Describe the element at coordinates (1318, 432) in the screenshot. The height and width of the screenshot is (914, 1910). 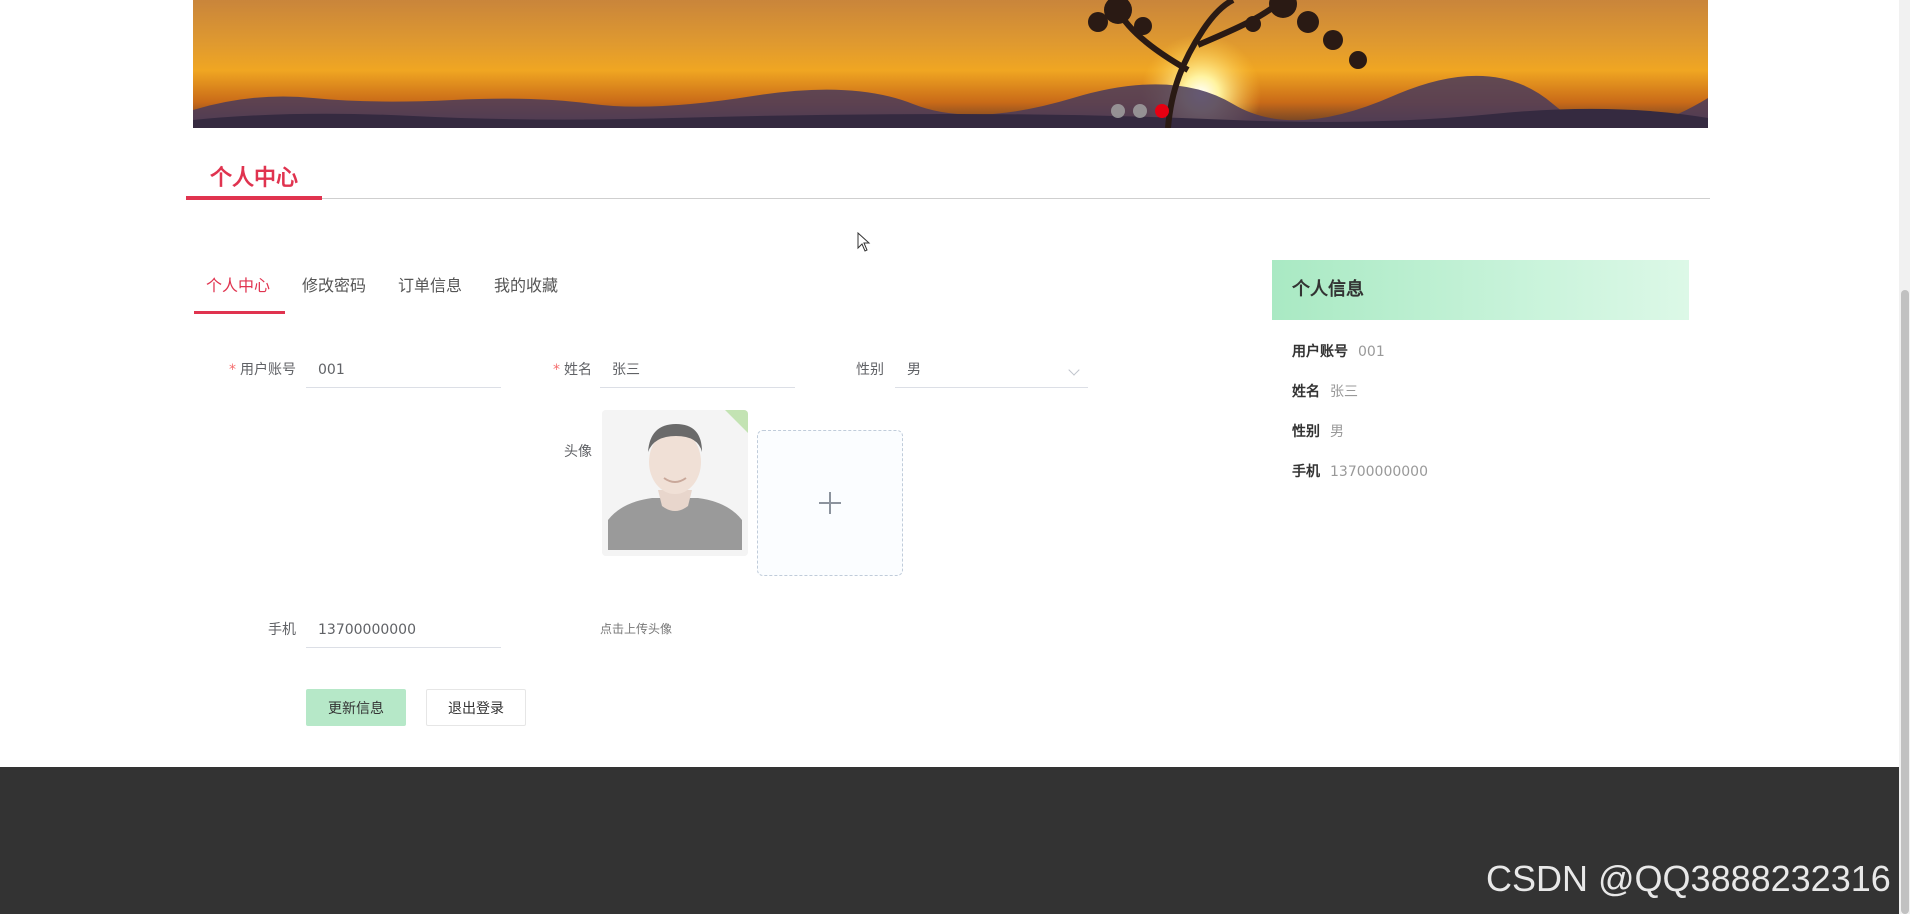
I see `info-row-gender: 性别男` at that location.